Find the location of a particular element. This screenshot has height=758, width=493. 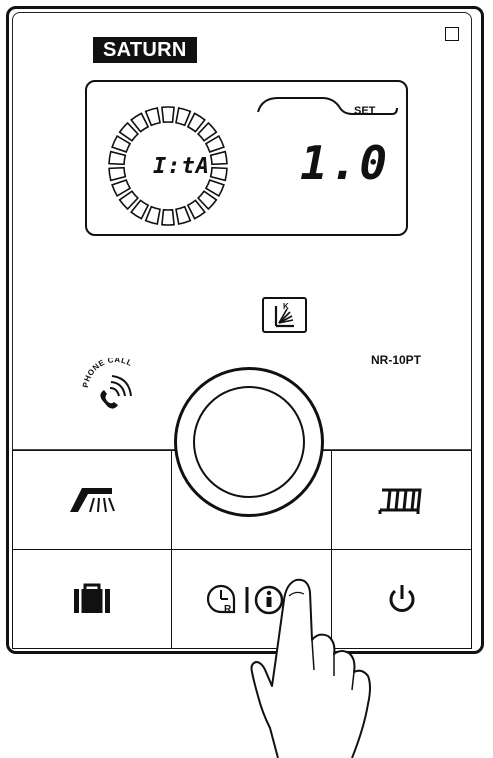

pointing-hand is located at coordinates (310, 668).